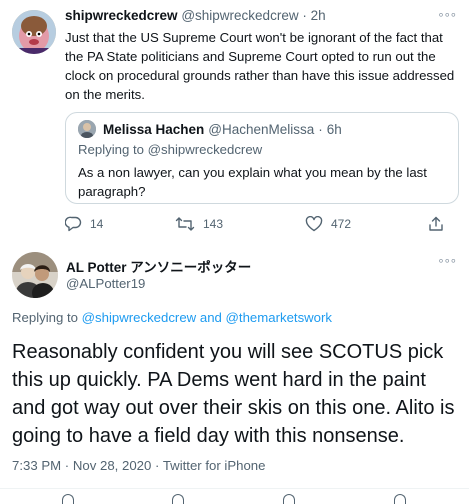  What do you see at coordinates (447, 263) in the screenshot?
I see `tweet2-more-icon: °°°` at bounding box center [447, 263].